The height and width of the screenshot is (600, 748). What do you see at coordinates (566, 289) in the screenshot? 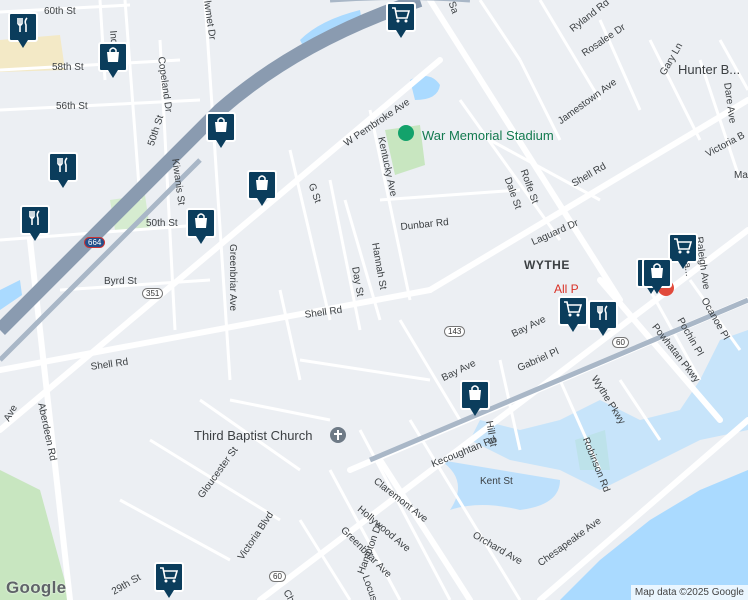
I see `place-label: All P` at bounding box center [566, 289].